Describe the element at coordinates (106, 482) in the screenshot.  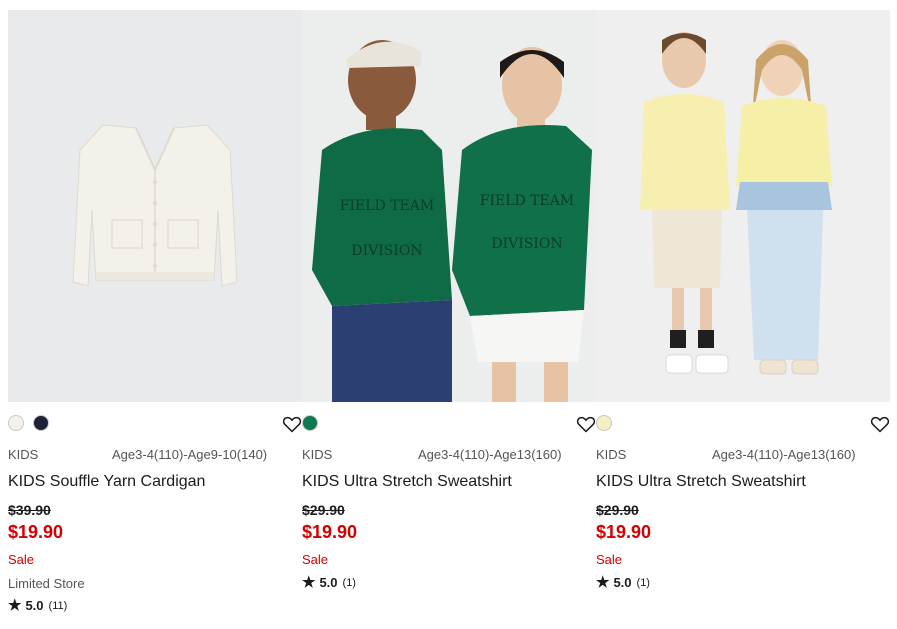
I see `product-name: KIDS Souffle Yarn Cardigan` at that location.